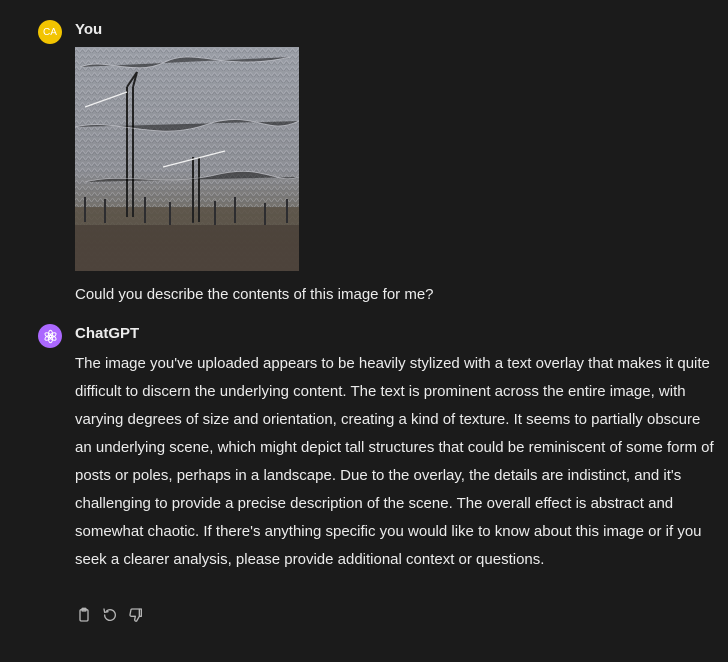 The image size is (728, 662). Describe the element at coordinates (107, 333) in the screenshot. I see `assistant-sender-name: ChatGPT` at that location.